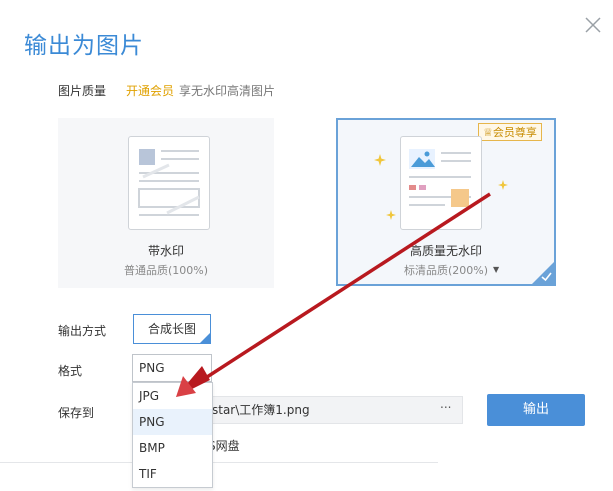 This screenshot has height=491, width=613. Describe the element at coordinates (441, 183) in the screenshot. I see `document-hd-icon` at that location.